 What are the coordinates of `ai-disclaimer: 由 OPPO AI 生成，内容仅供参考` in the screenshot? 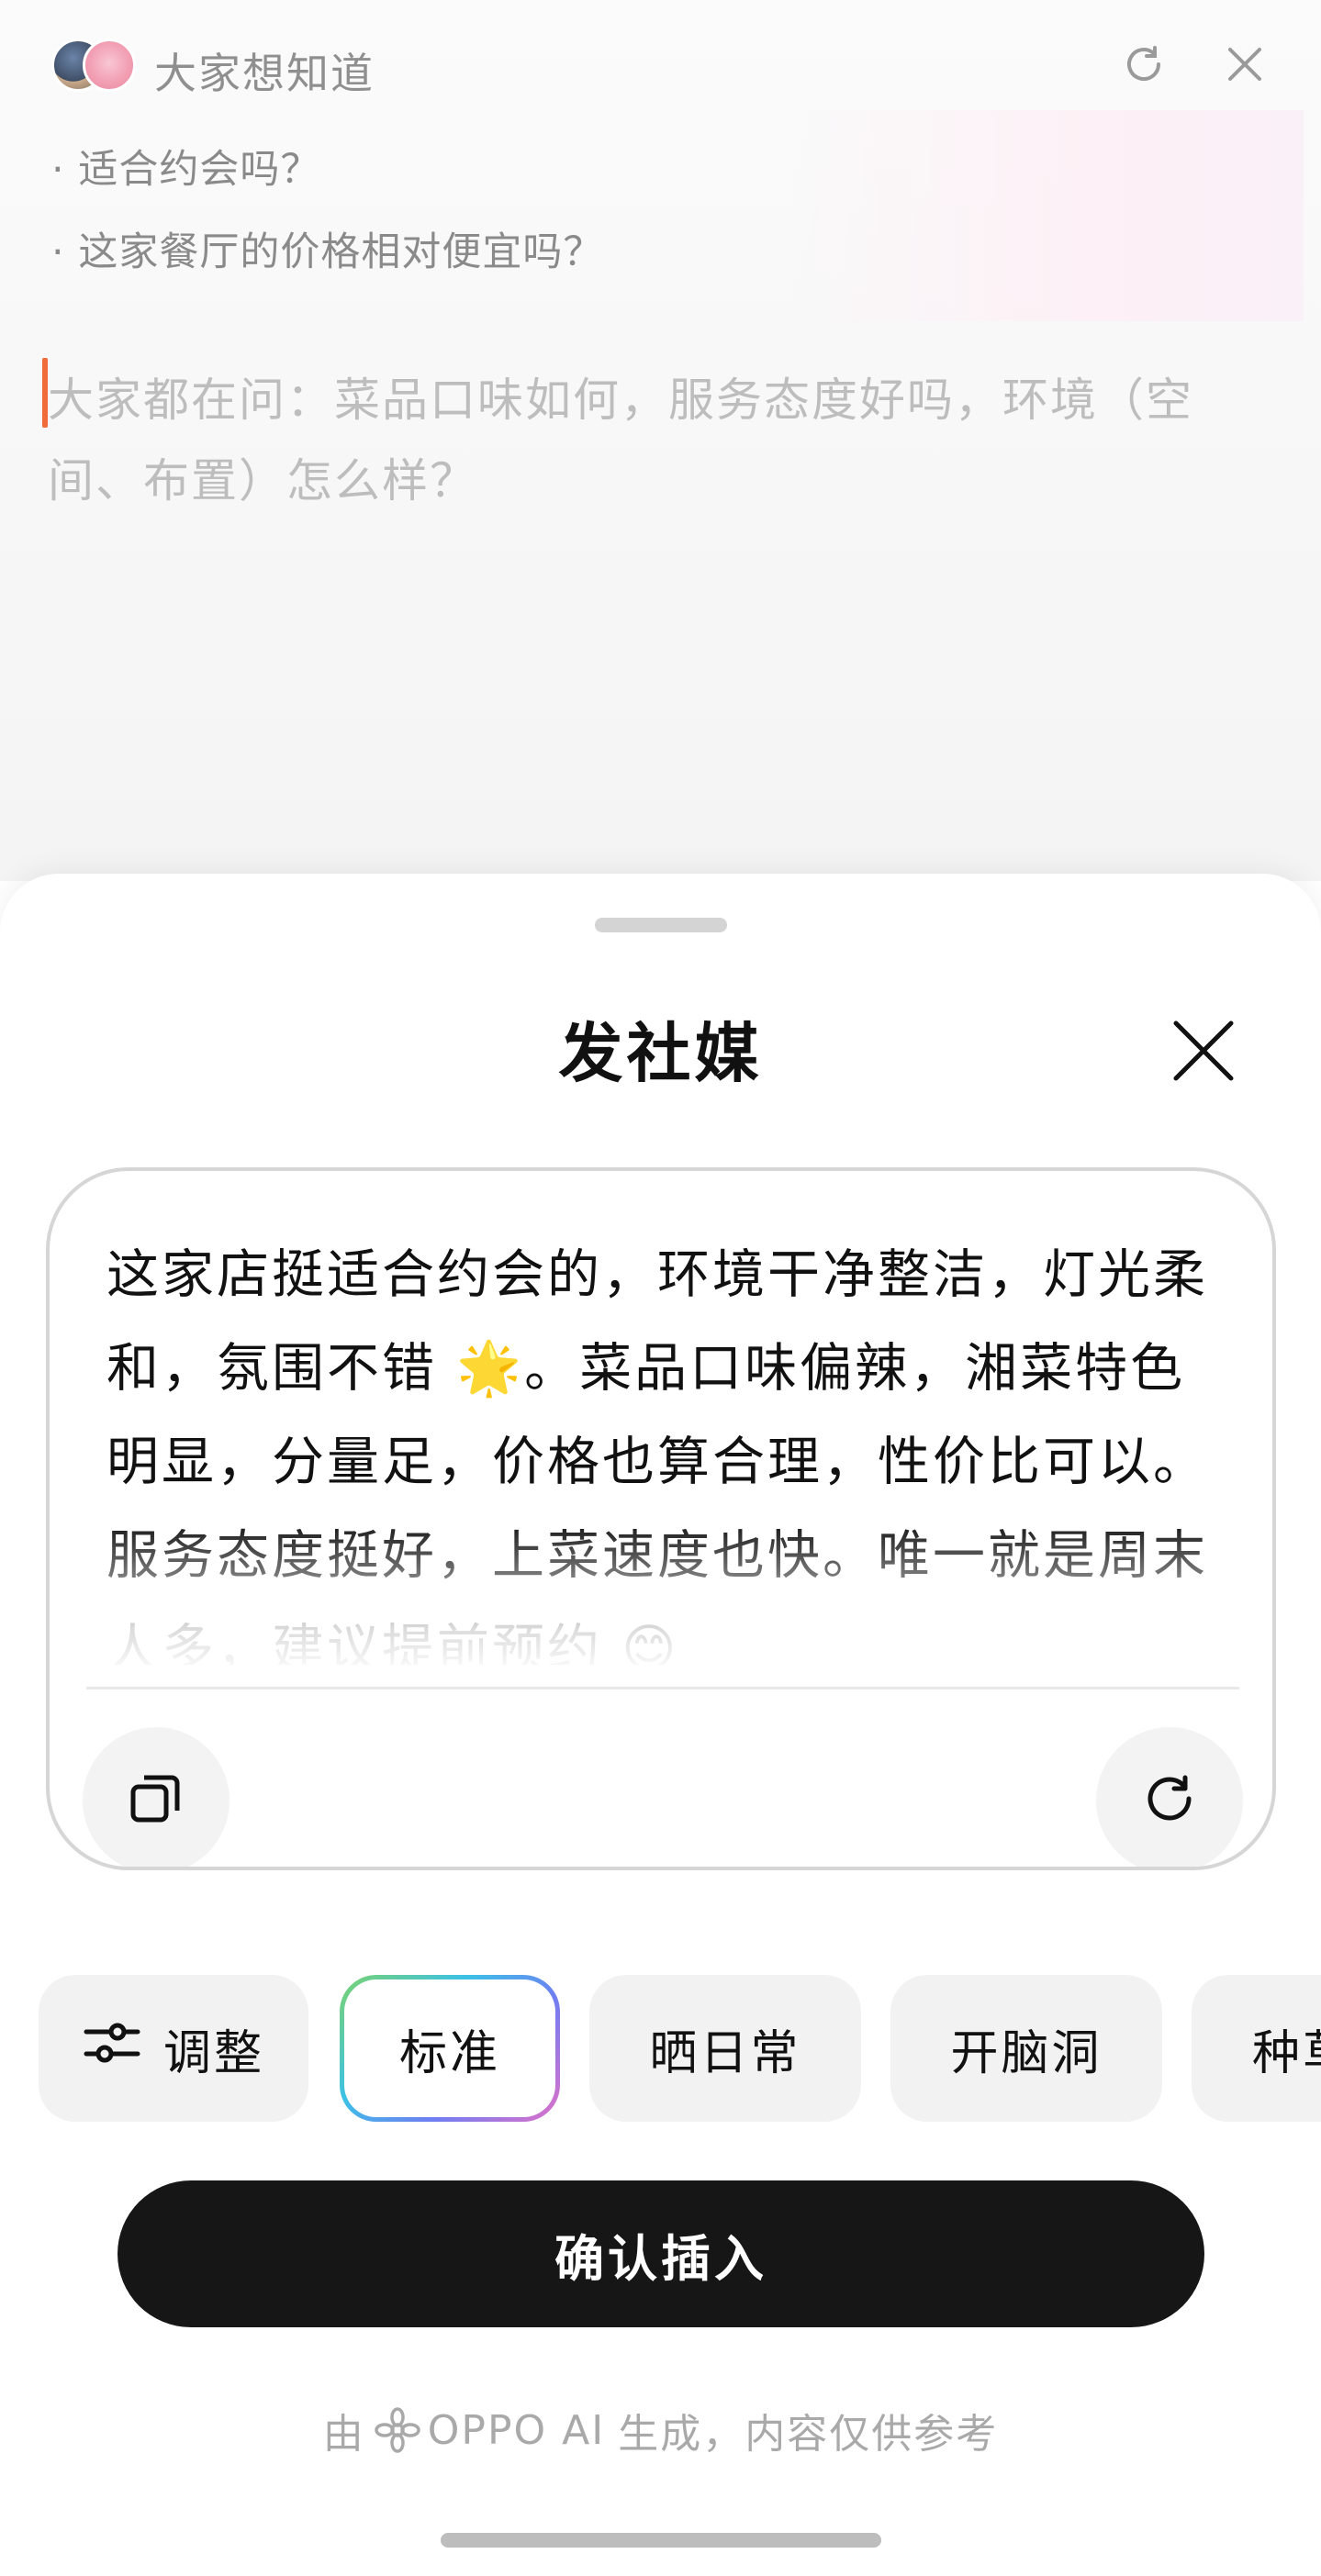 It's located at (660, 2430).